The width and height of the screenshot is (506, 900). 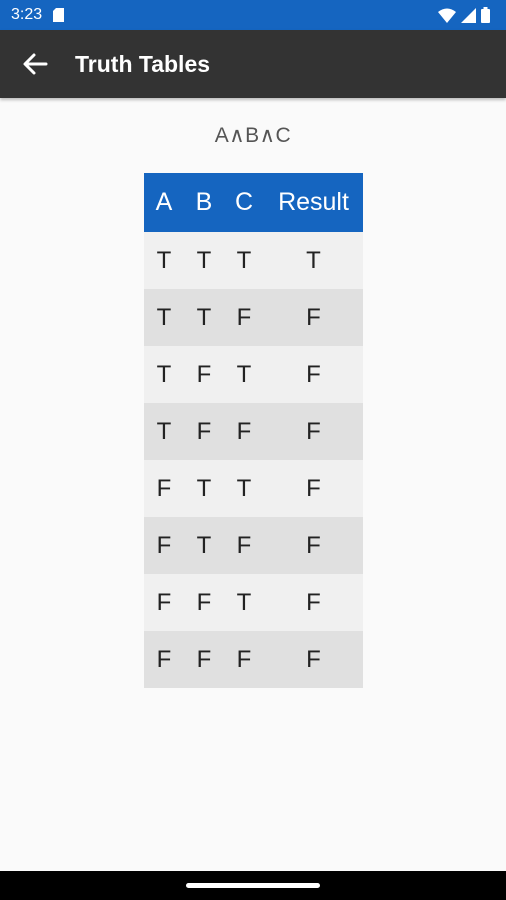 What do you see at coordinates (35, 64) in the screenshot?
I see `arrow-back-icon` at bounding box center [35, 64].